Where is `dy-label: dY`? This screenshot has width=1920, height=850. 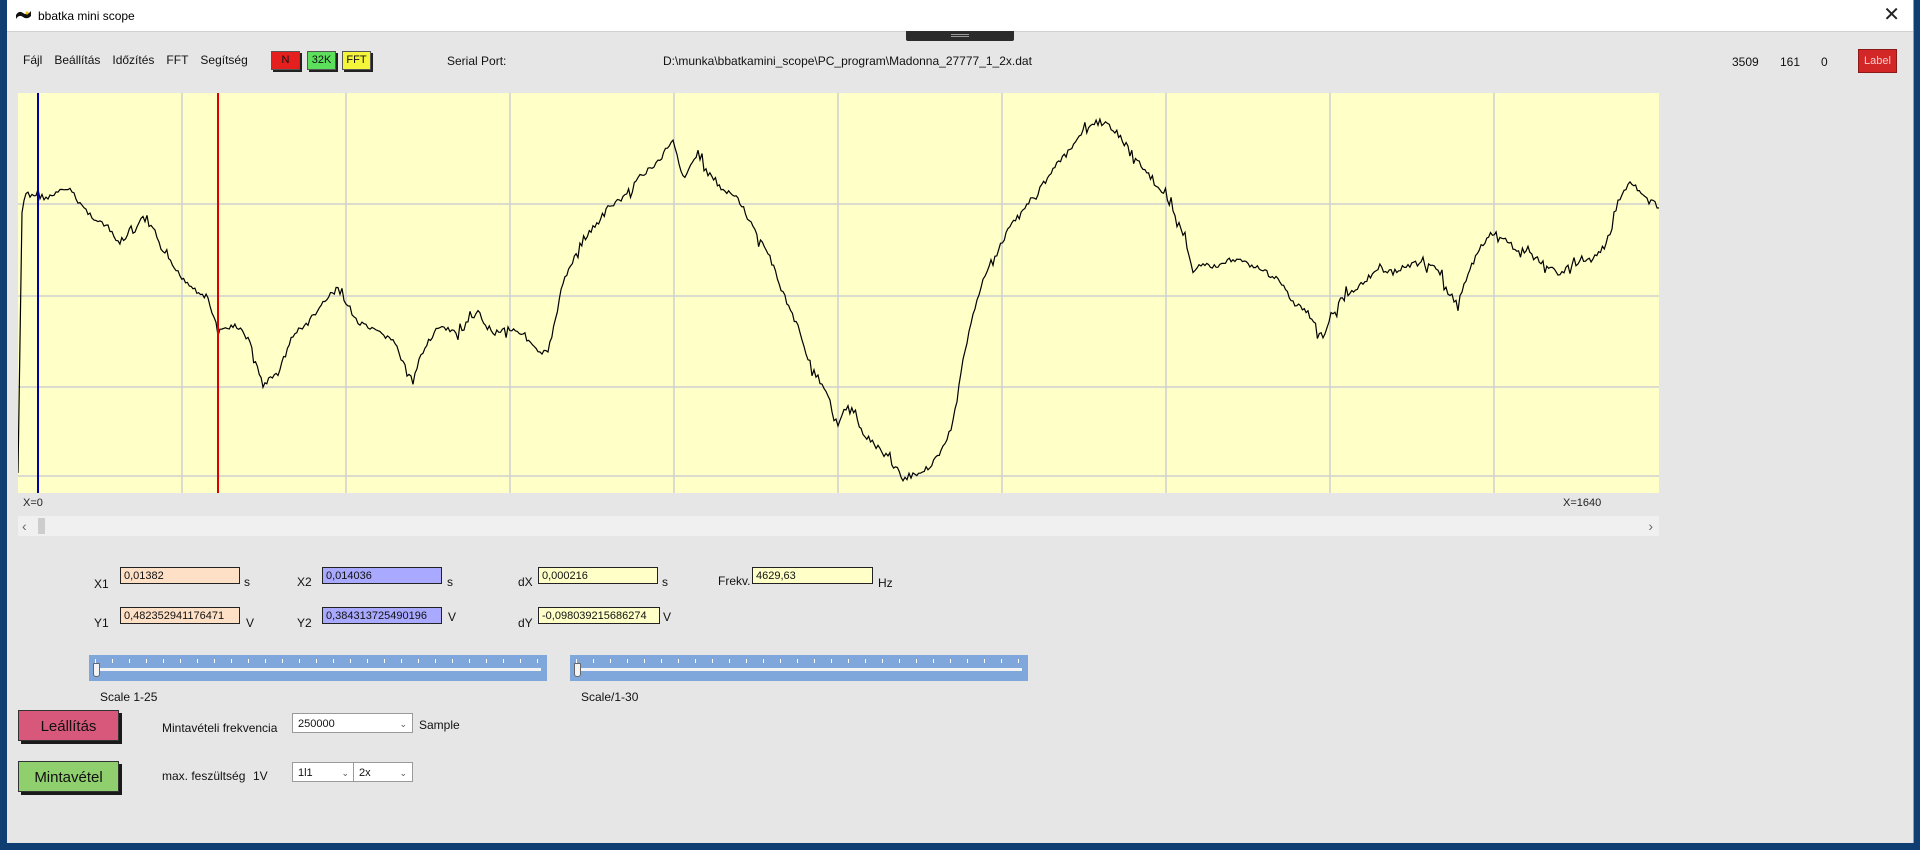
dy-label: dY is located at coordinates (525, 623).